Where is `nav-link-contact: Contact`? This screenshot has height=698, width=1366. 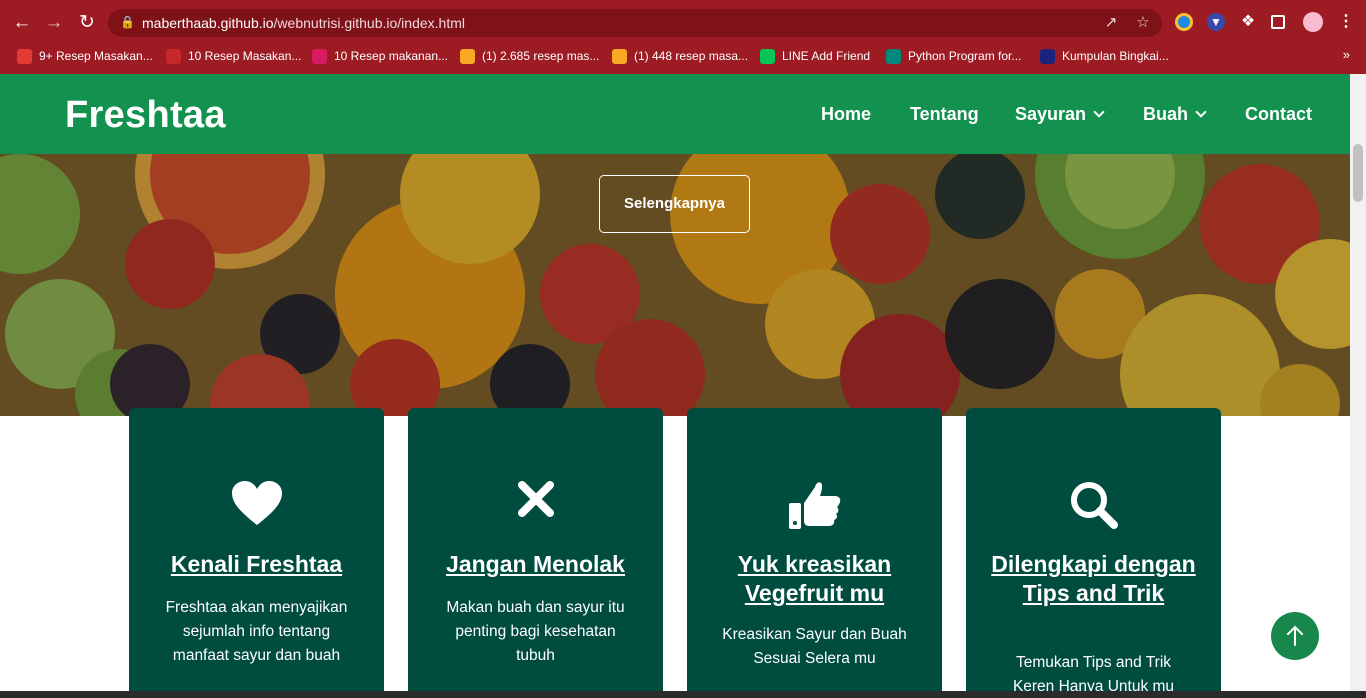 nav-link-contact: Contact is located at coordinates (1278, 114).